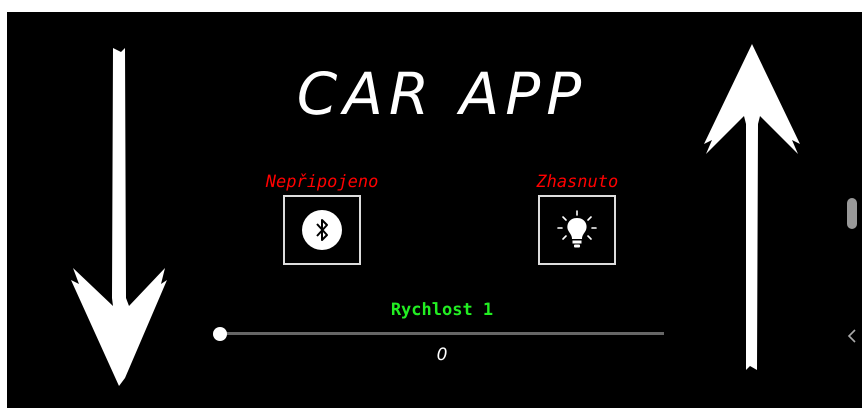 Image resolution: width=862 pixels, height=408 pixels. Describe the element at coordinates (852, 213) in the screenshot. I see `scroll-handle` at that location.